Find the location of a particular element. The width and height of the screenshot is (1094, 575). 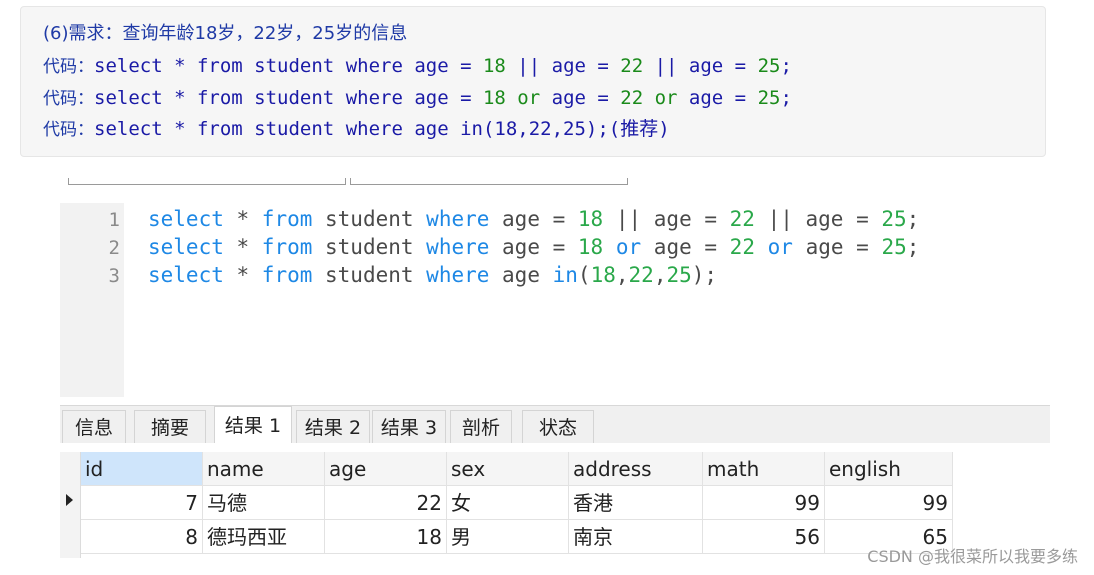

tab-summary: 摘要 is located at coordinates (170, 427).